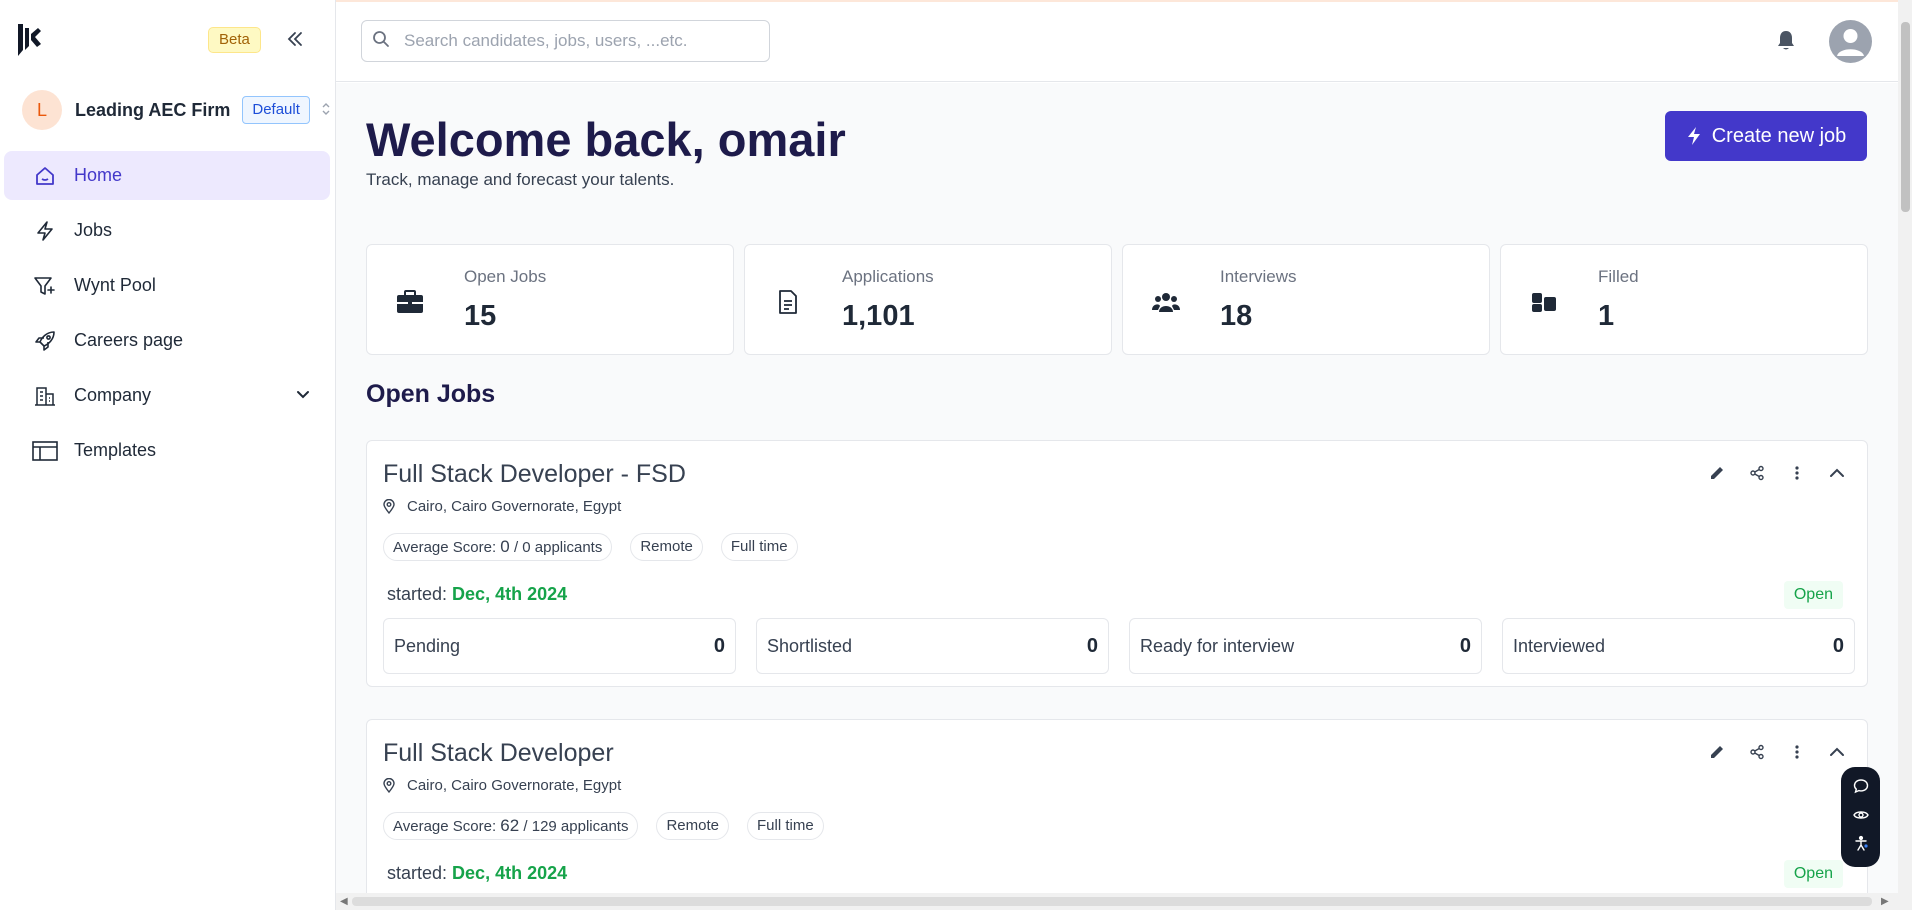 This screenshot has width=1912, height=910. Describe the element at coordinates (303, 396) in the screenshot. I see `chevron-down-icon` at that location.